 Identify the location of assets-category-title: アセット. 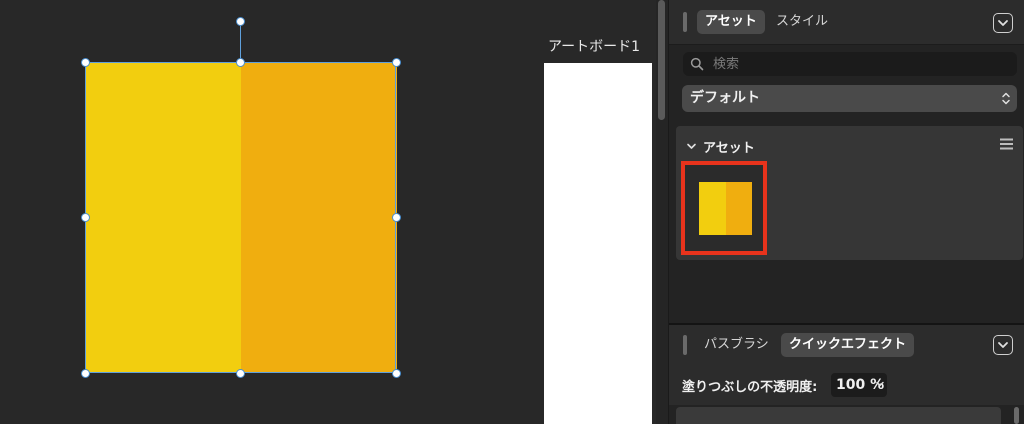
(729, 148).